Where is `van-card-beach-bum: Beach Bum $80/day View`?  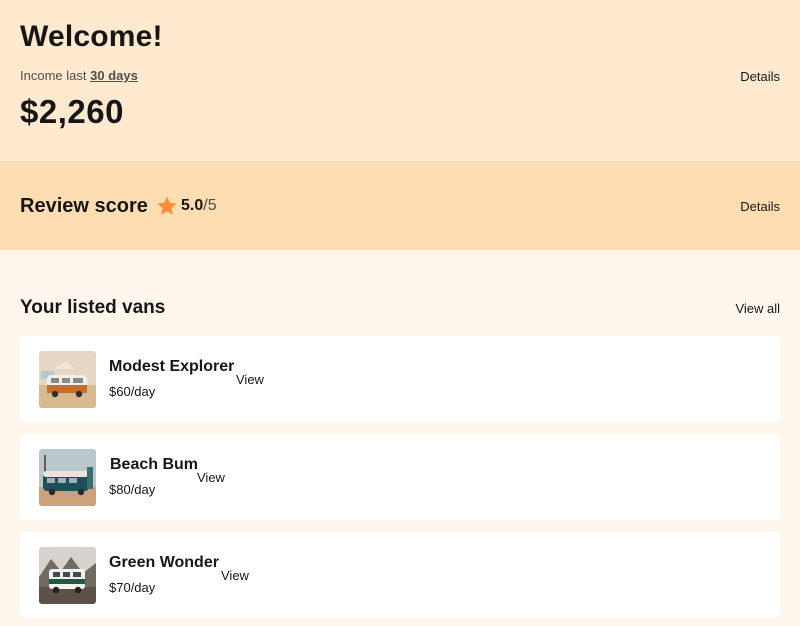
van-card-beach-bum: Beach Bum $80/day View is located at coordinates (400, 477).